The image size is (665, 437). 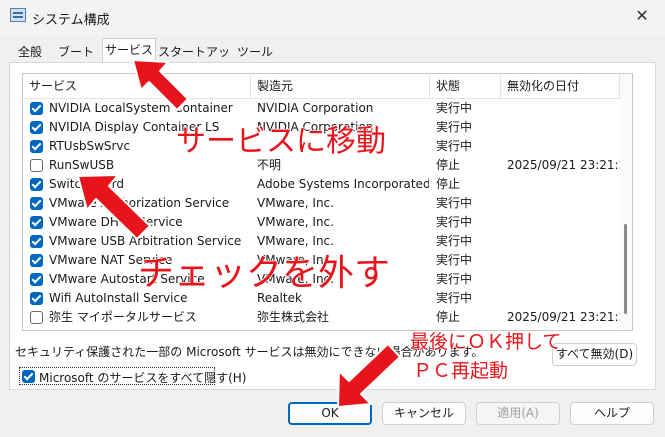 I want to click on apply-button: 適用(A), so click(x=518, y=413).